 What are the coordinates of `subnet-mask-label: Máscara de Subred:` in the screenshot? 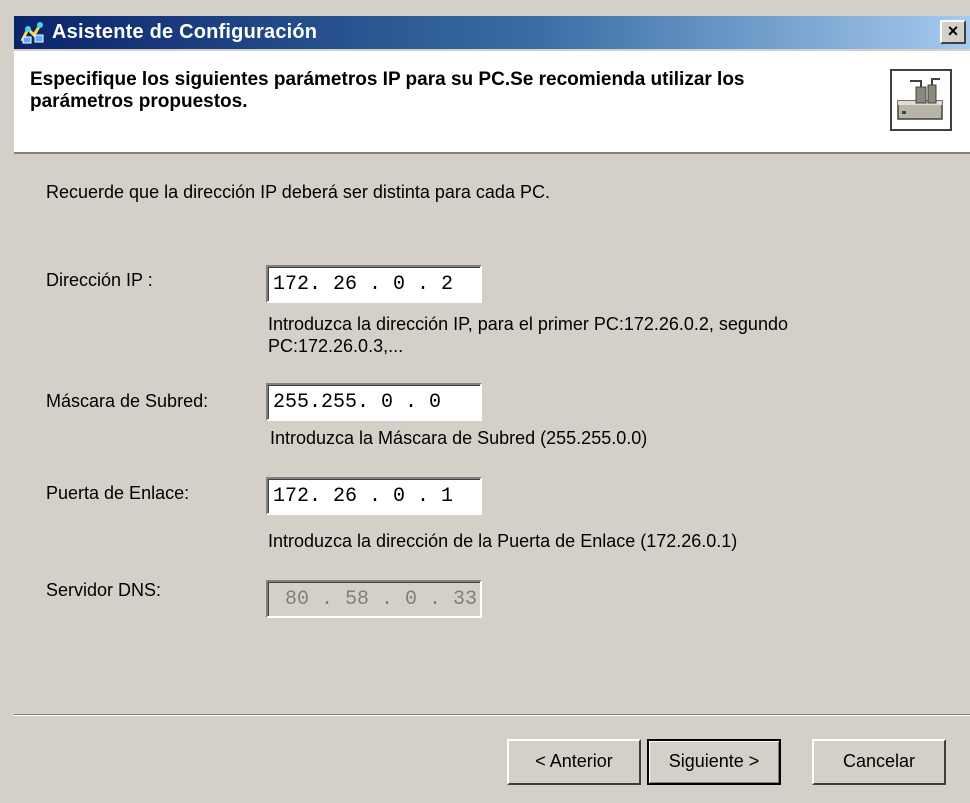 It's located at (127, 401).